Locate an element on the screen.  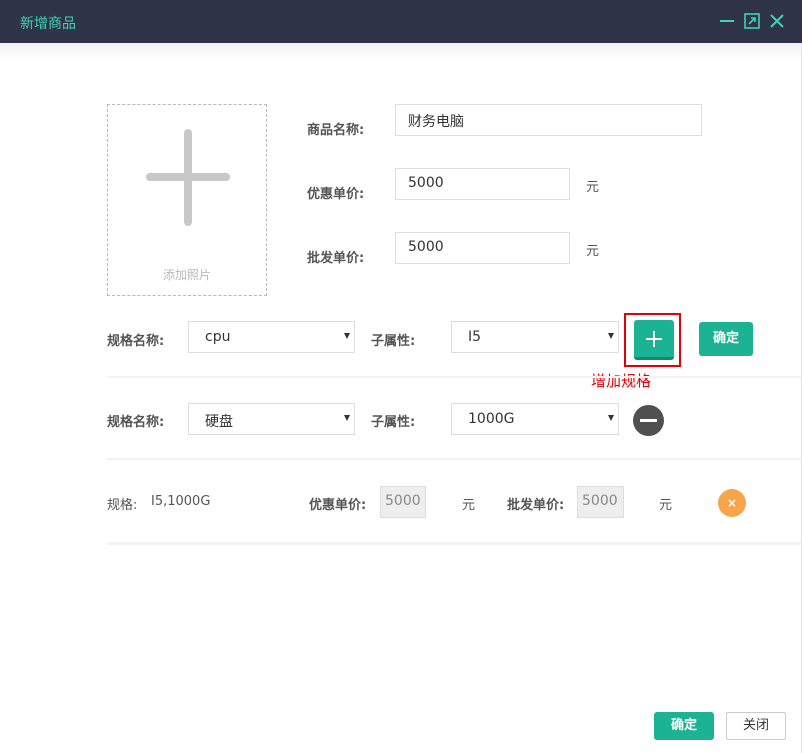
minus-icon is located at coordinates (648, 420).